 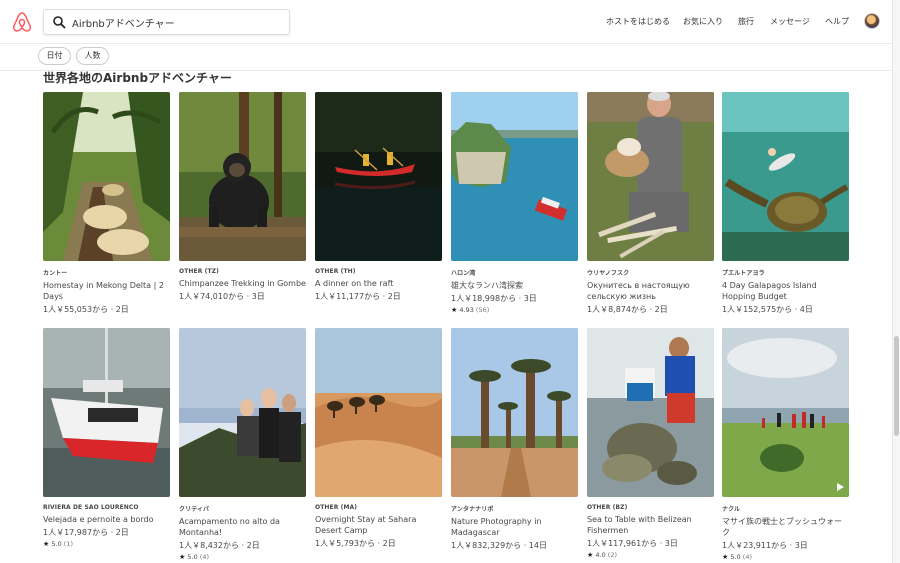 I want to click on experience-price: 1人￥5,793から · 2日, so click(x=355, y=543).